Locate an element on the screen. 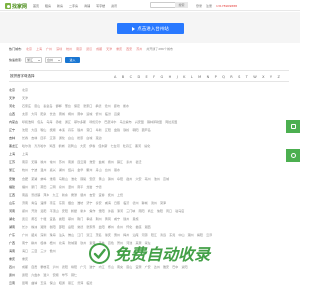 Image resolution: width=320 pixels, height=300 pixels. city-link: 许昌 is located at coordinates (111, 211).